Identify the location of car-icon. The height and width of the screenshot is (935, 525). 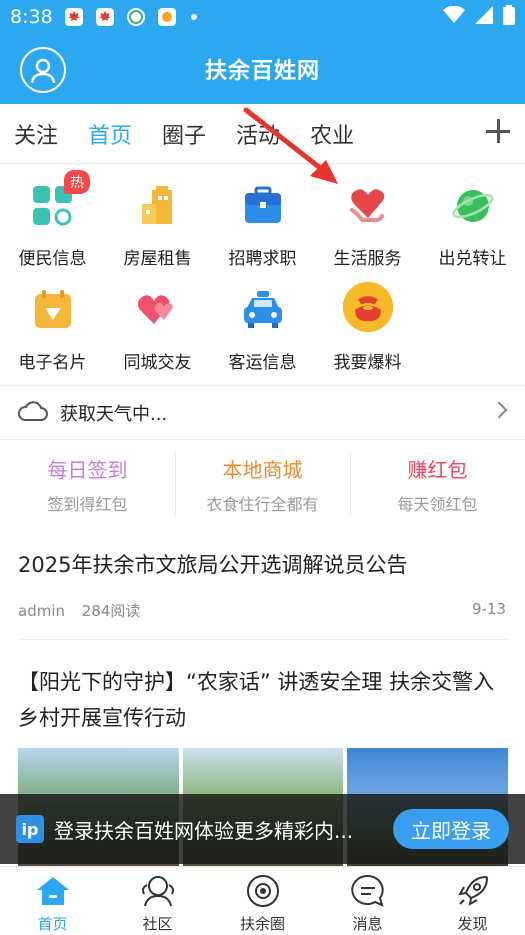
(263, 310).